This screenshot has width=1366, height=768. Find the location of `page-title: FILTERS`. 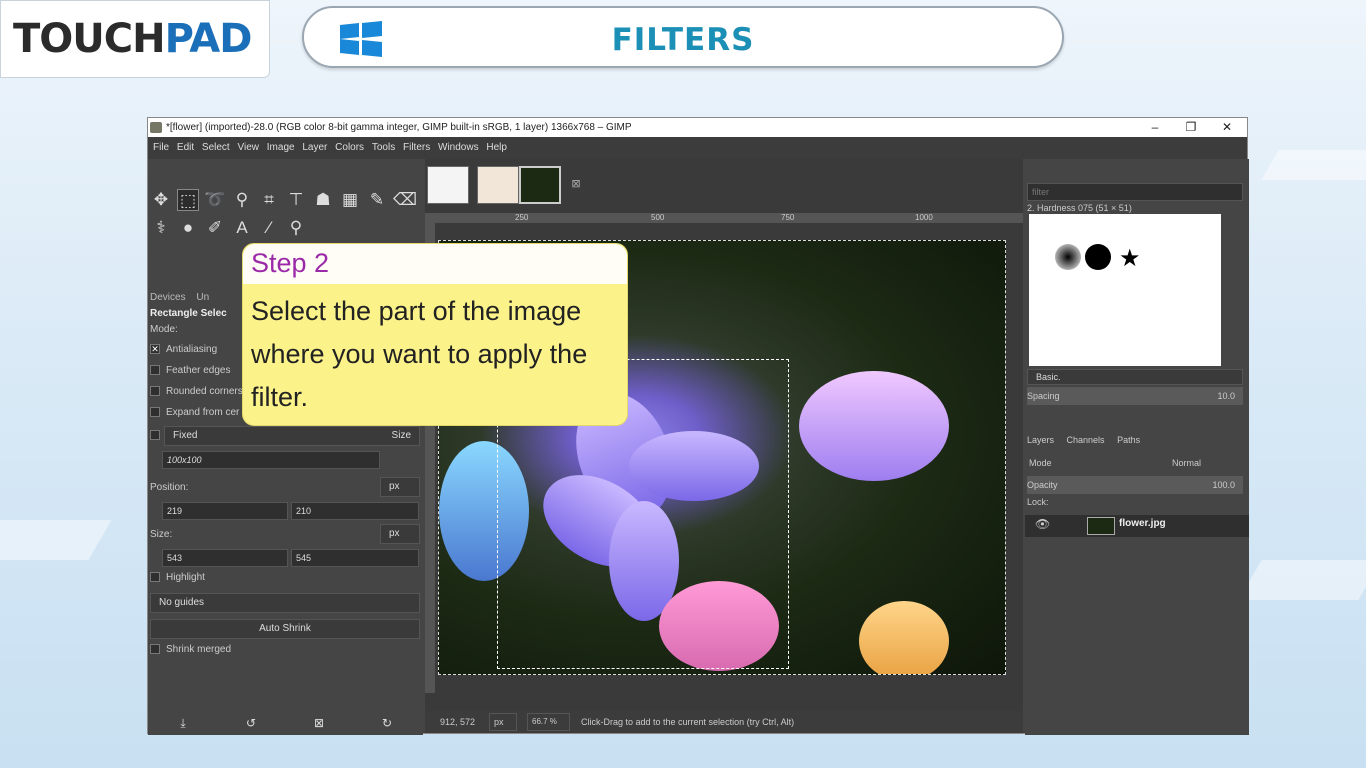

page-title: FILTERS is located at coordinates (683, 40).